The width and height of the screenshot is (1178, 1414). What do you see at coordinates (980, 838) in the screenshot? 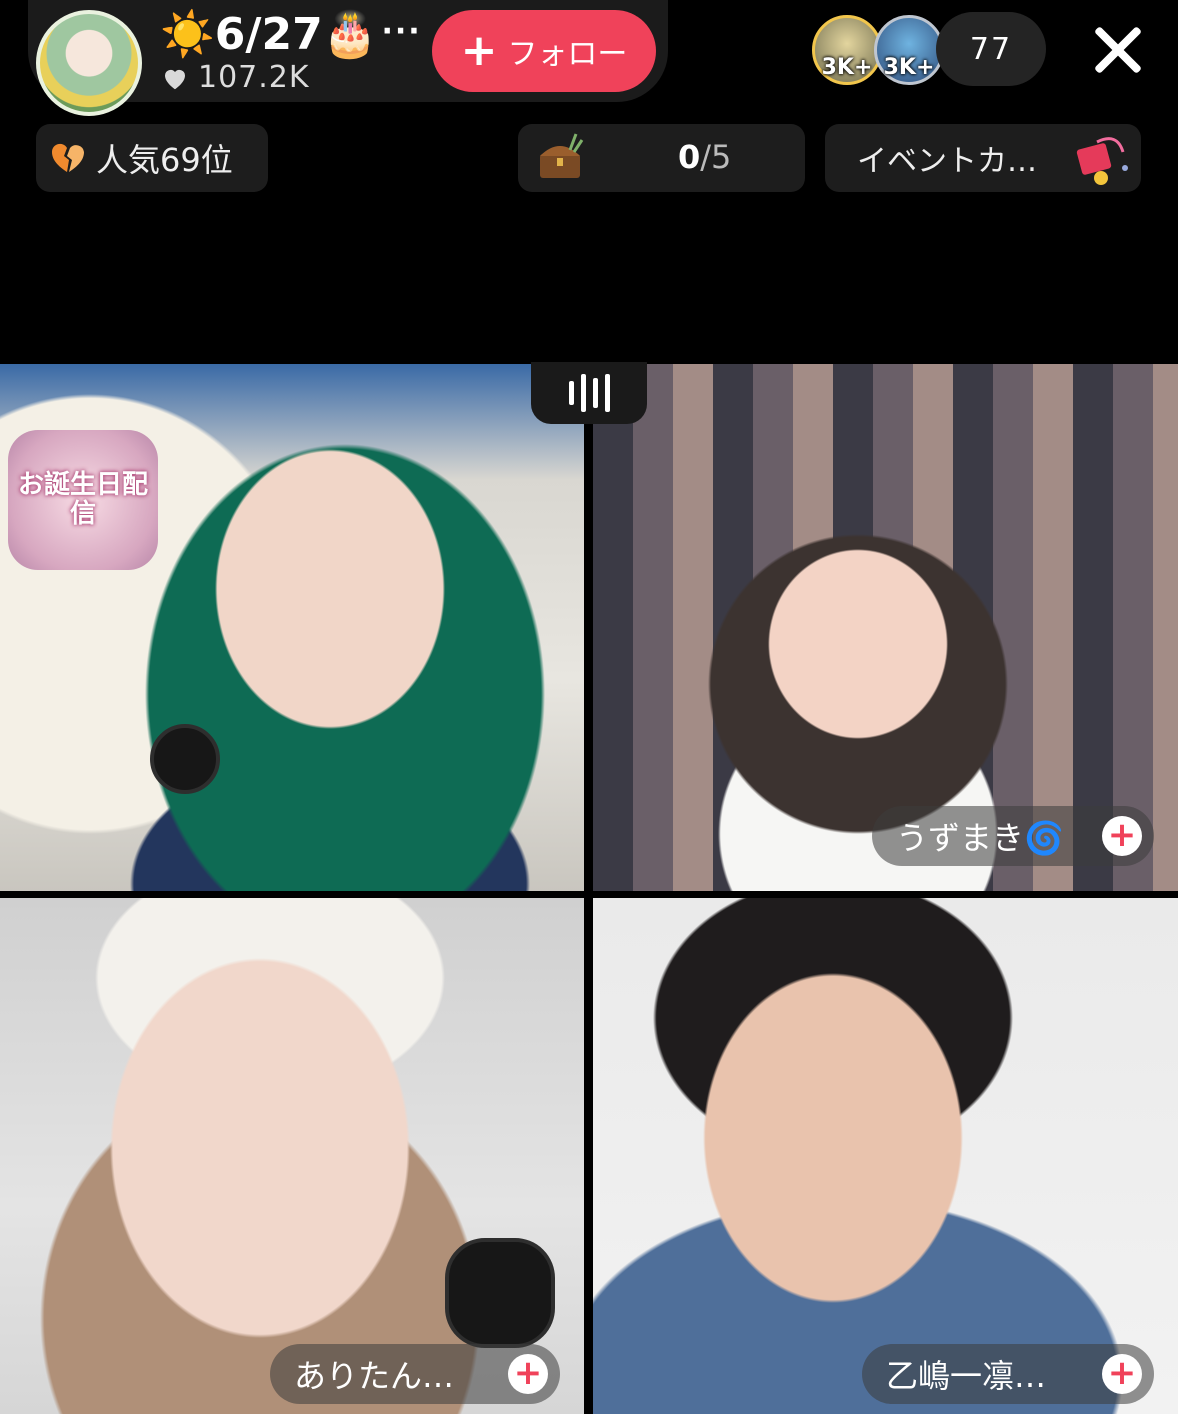
I see `participant-name: うずまき🌀` at bounding box center [980, 838].